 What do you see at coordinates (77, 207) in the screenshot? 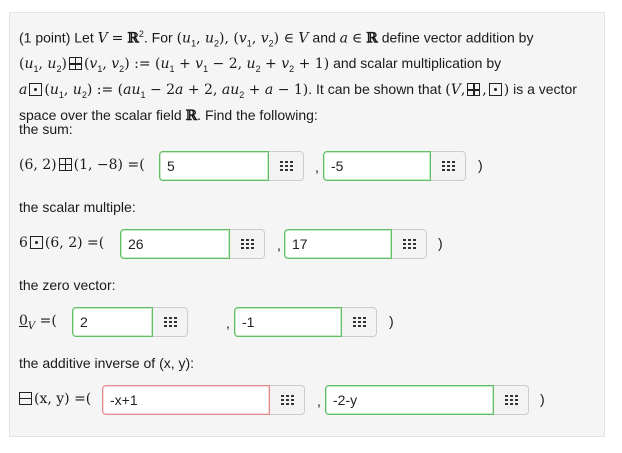
I see `section-label-scalar: the scalar multiple:` at bounding box center [77, 207].